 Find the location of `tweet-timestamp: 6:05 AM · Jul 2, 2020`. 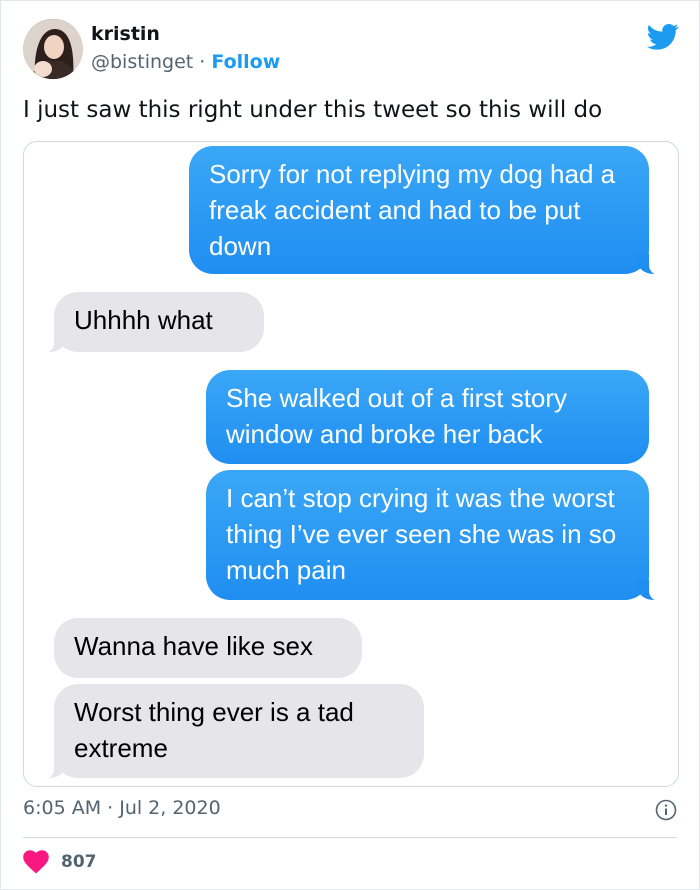

tweet-timestamp: 6:05 AM · Jul 2, 2020 is located at coordinates (122, 808).